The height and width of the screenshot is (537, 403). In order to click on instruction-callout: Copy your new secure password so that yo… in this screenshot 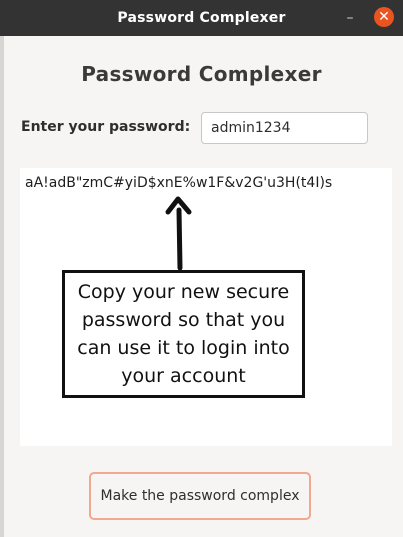, I will do `click(183, 334)`.